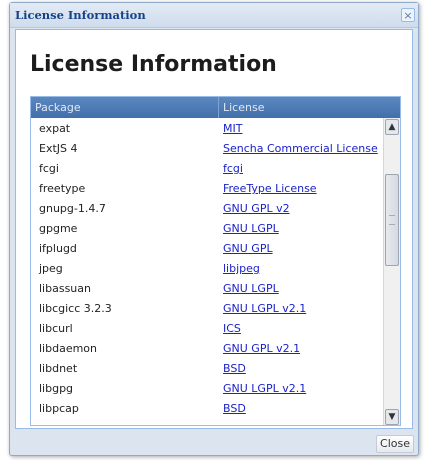 The height and width of the screenshot is (460, 424). Describe the element at coordinates (392, 127) in the screenshot. I see `scroll-up-icon: ▲` at that location.